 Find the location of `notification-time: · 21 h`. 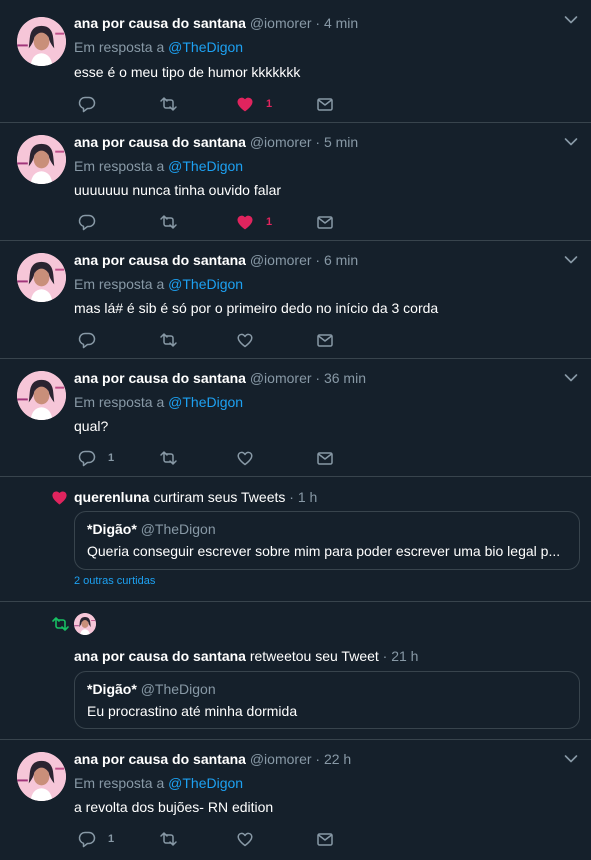

notification-time: · 21 h is located at coordinates (400, 656).